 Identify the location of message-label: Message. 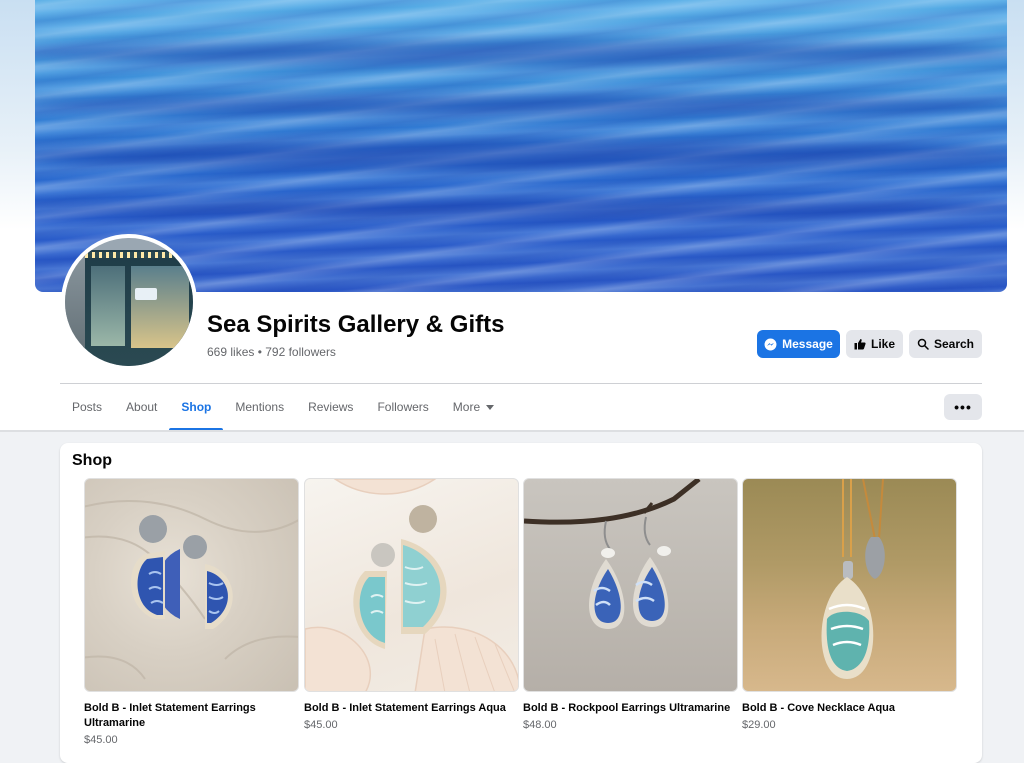
(807, 344).